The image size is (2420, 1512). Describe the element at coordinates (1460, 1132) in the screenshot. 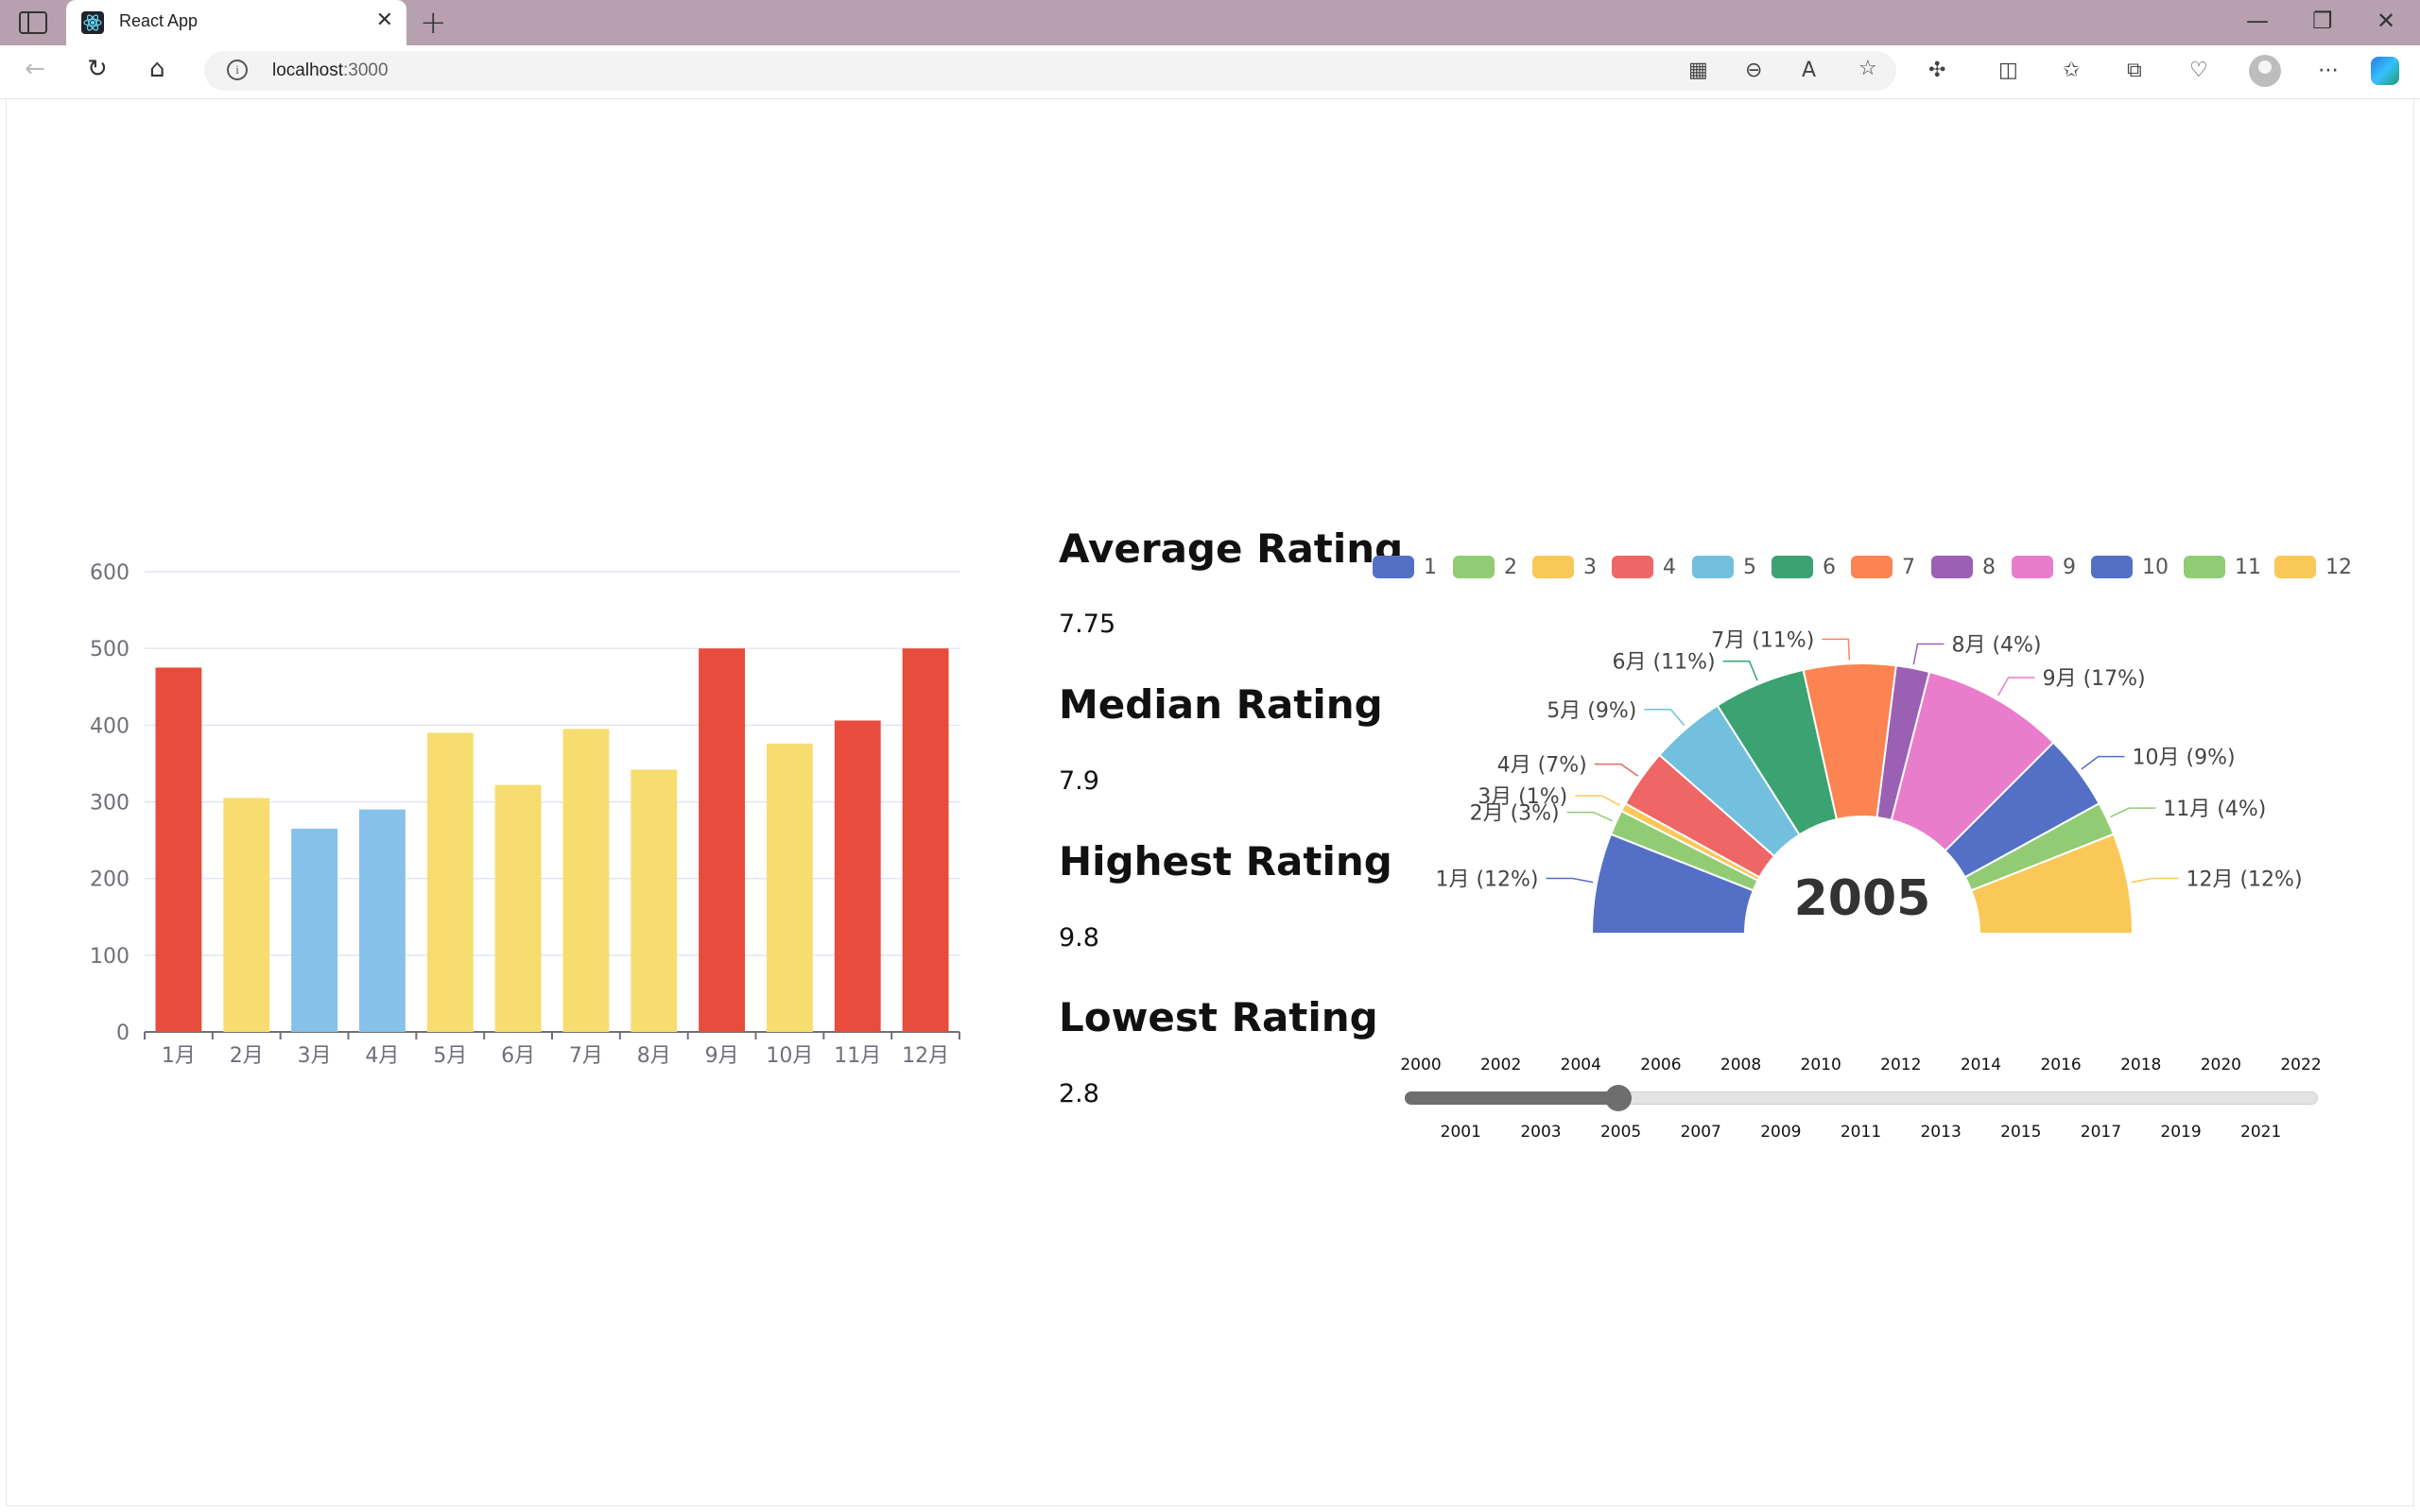

I see `slider-year-label: 2001` at that location.